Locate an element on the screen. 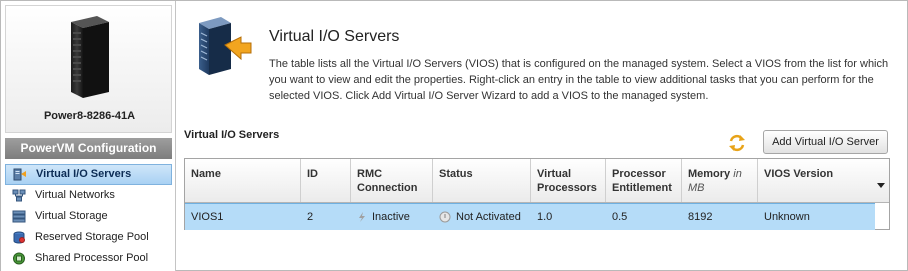 The image size is (908, 271). add-virtual-io-server-button: Add Virtual I/O Server is located at coordinates (825, 142).